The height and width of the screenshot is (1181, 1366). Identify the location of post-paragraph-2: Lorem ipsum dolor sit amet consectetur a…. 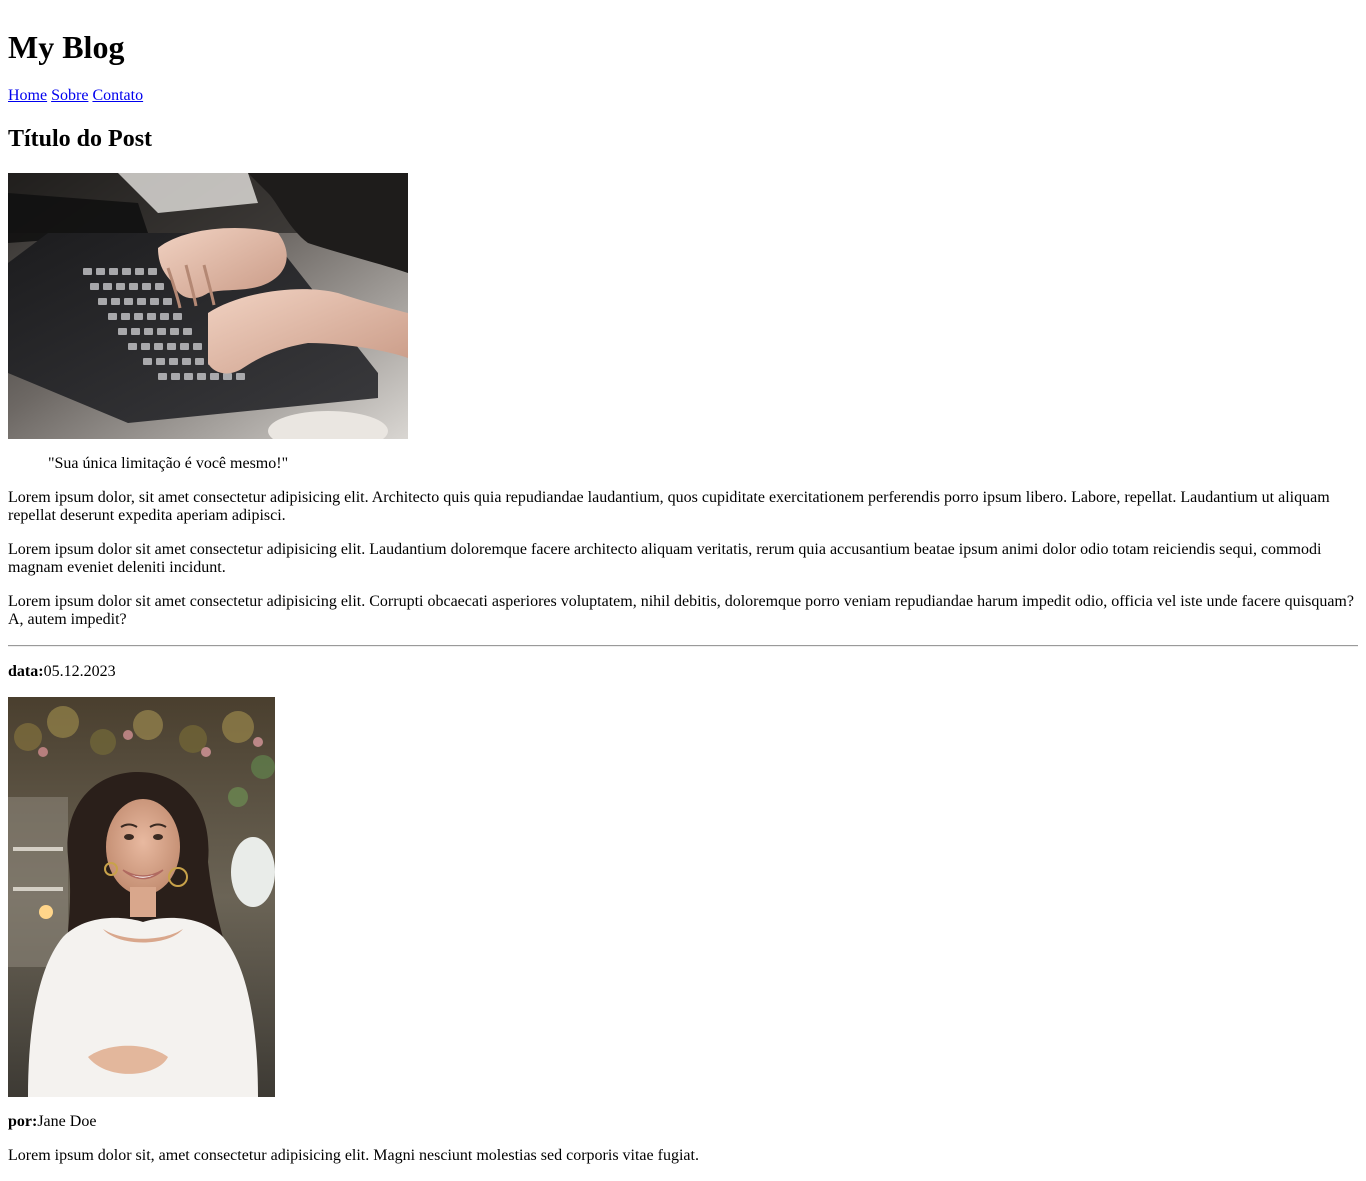
(665, 558).